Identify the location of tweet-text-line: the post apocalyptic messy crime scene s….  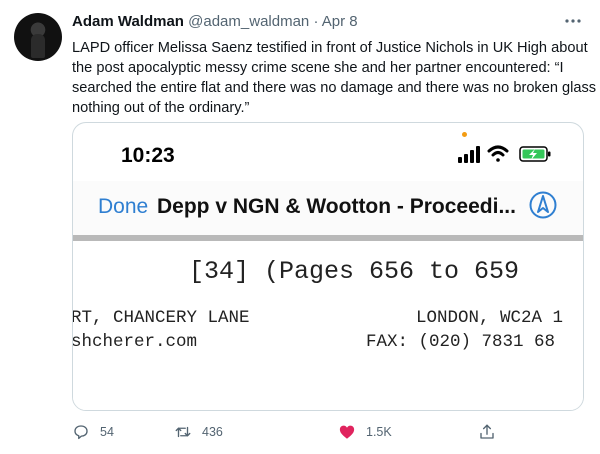
(318, 68).